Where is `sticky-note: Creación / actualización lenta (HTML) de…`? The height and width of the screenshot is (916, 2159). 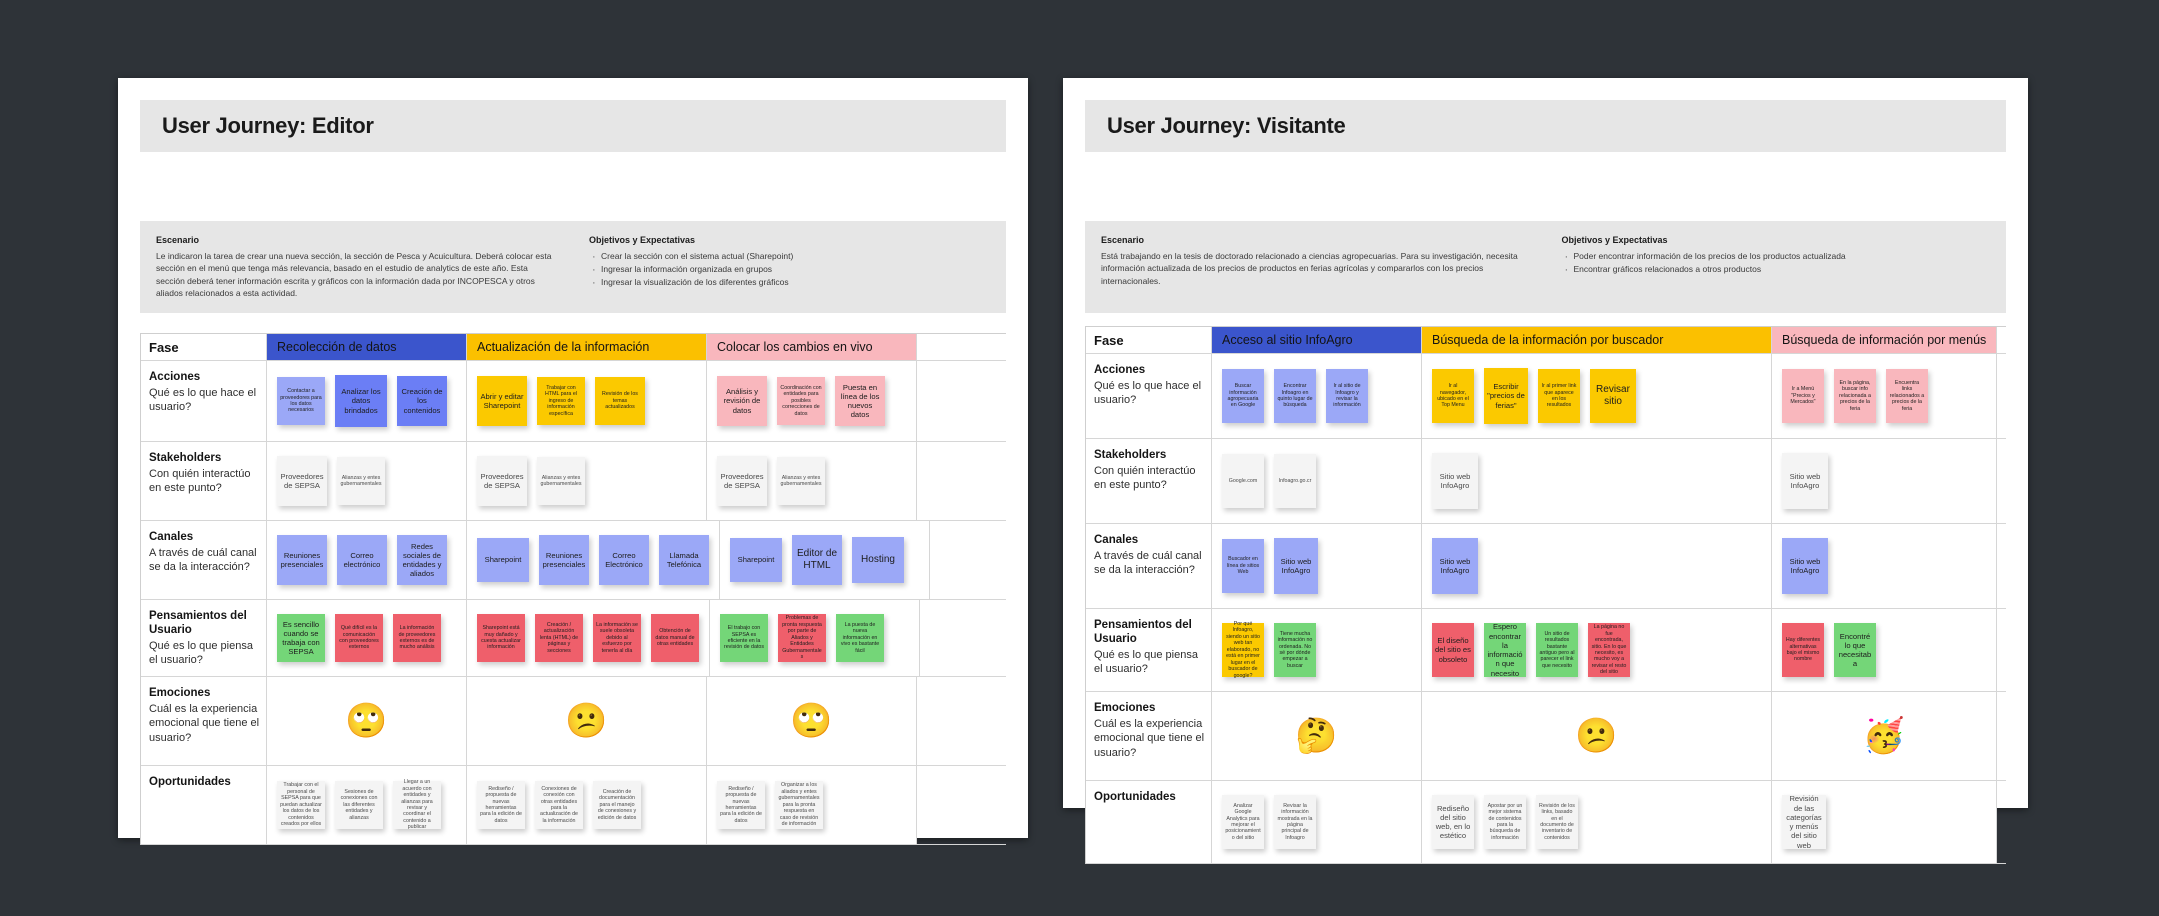 sticky-note: Creación / actualización lenta (HTML) de… is located at coordinates (559, 638).